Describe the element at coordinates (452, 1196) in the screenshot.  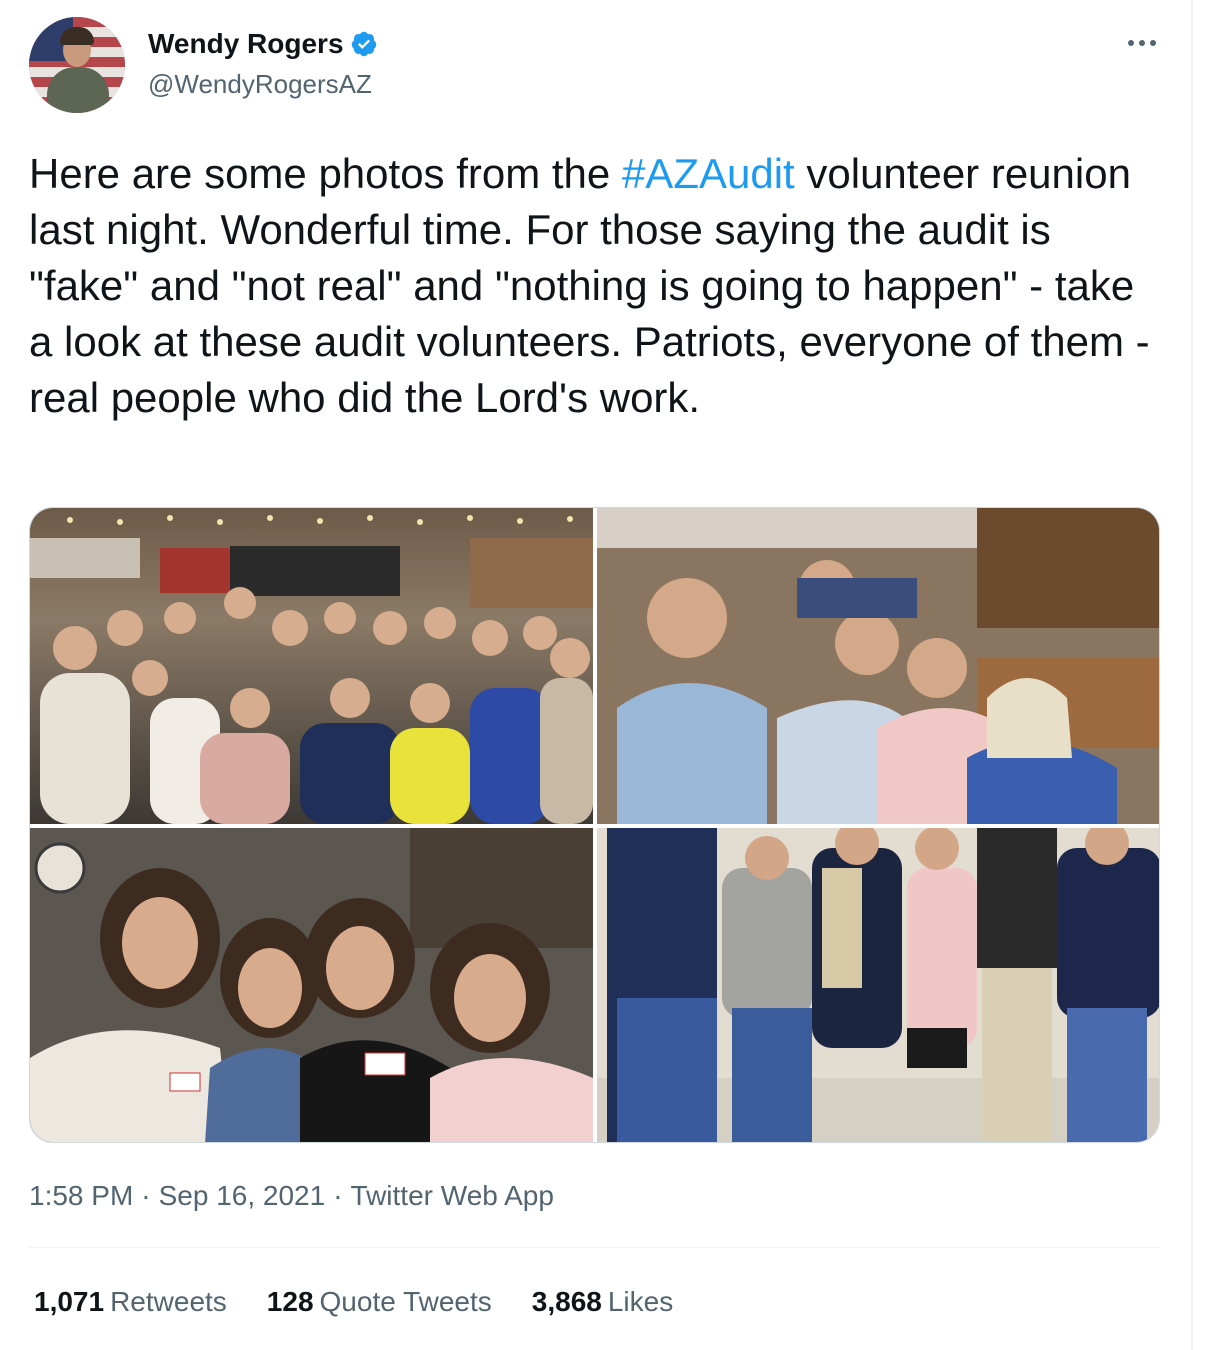
I see `tweet-source: Twitter Web App` at that location.